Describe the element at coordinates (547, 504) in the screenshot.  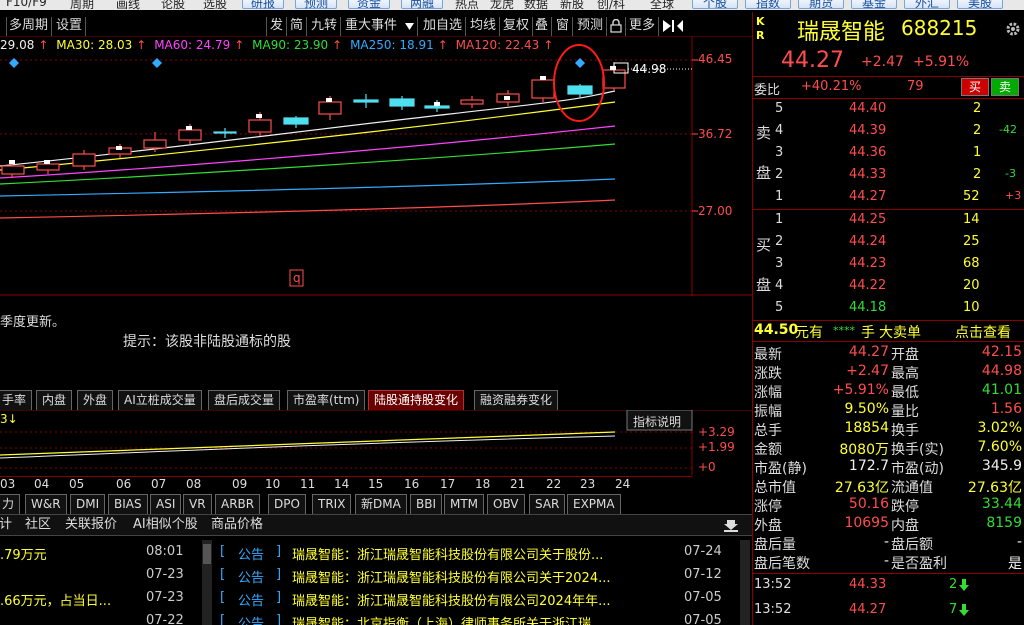
I see `ind-tab: SAR` at that location.